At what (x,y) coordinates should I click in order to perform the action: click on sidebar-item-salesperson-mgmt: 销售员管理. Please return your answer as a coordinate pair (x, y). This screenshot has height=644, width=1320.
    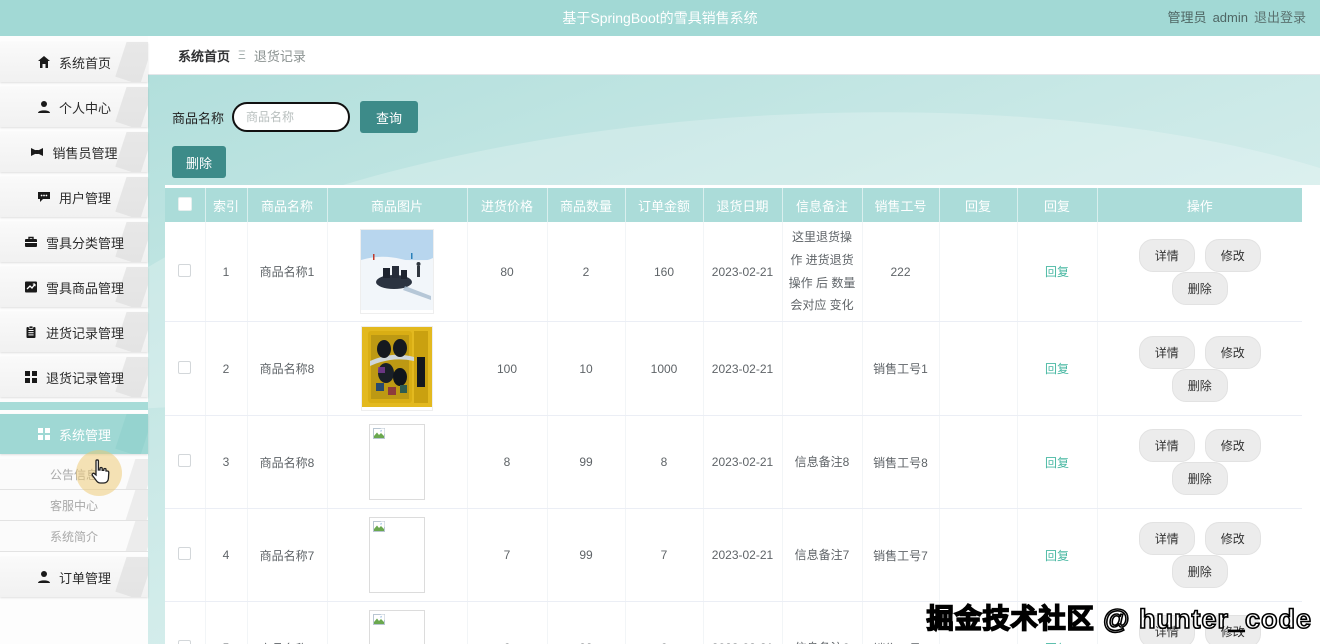
    Looking at the image, I should click on (74, 152).